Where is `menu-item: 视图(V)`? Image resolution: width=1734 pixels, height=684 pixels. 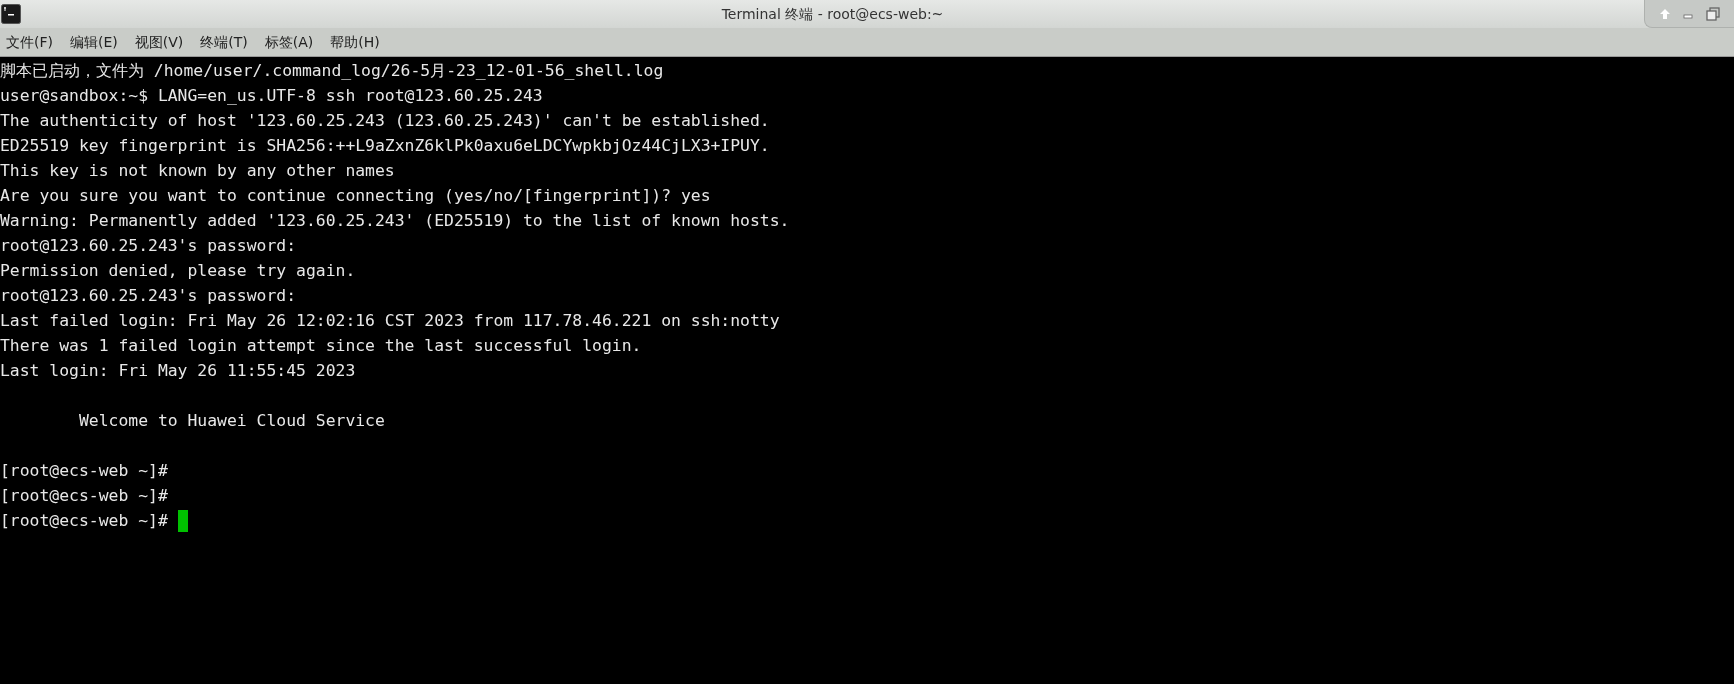
menu-item: 视图(V) is located at coordinates (159, 42).